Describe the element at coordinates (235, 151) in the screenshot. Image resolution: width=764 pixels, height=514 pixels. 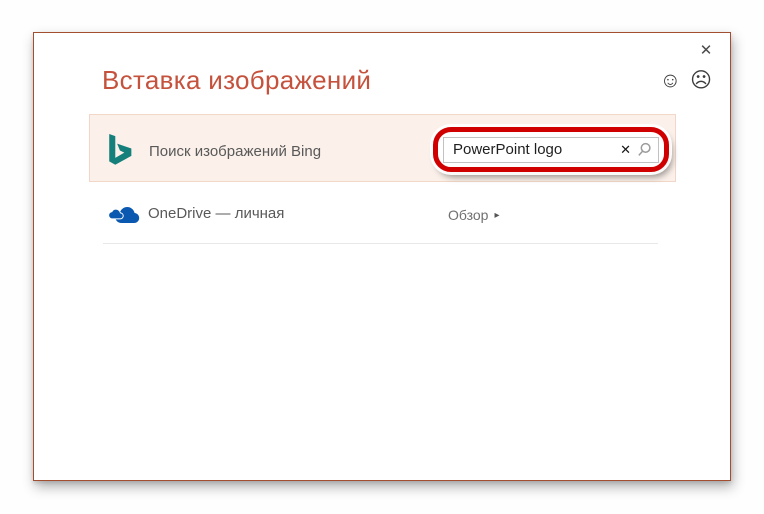
I see `bing-row-label: Поиск изображений Bing` at that location.